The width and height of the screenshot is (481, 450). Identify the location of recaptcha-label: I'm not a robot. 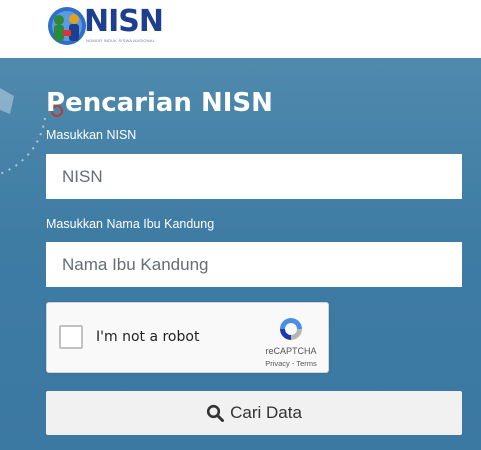
(148, 337).